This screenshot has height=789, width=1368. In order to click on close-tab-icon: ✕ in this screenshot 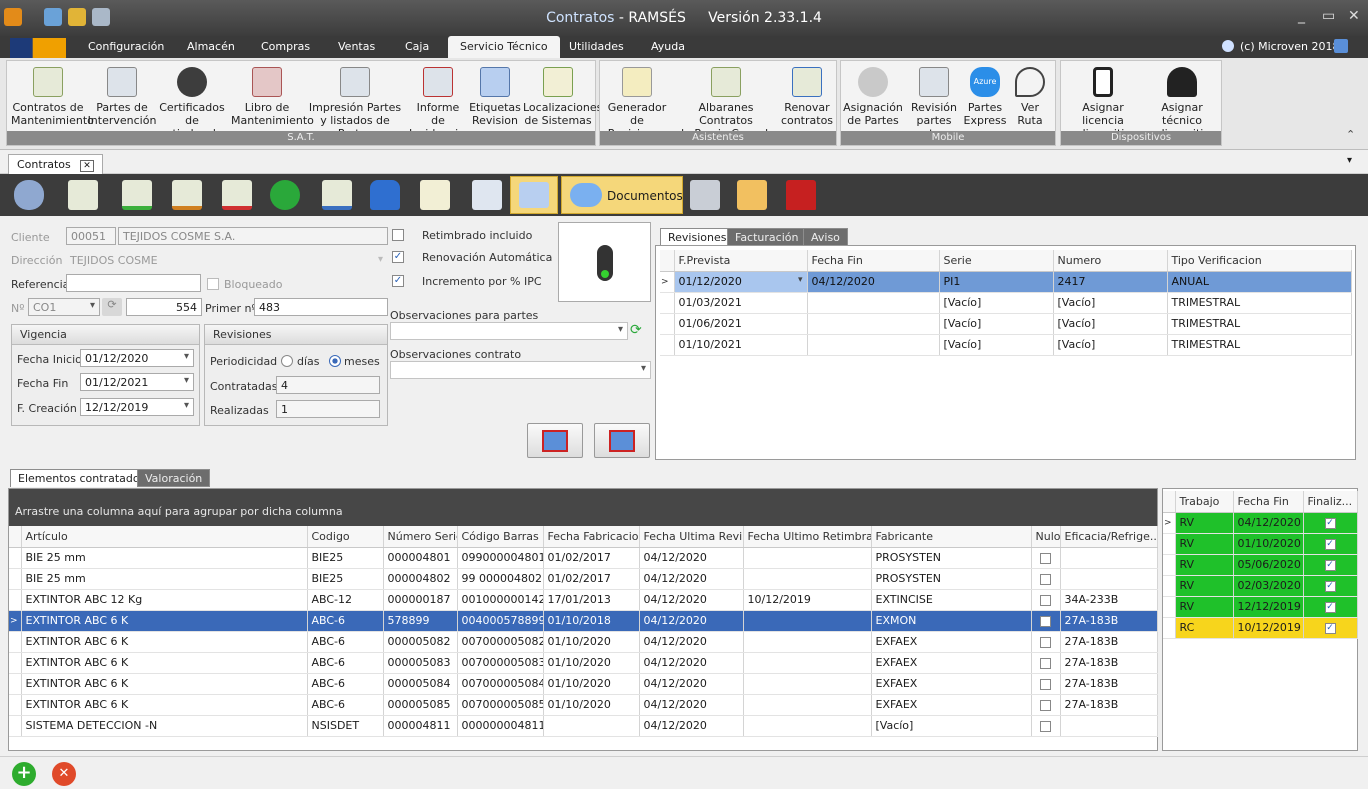, I will do `click(87, 166)`.